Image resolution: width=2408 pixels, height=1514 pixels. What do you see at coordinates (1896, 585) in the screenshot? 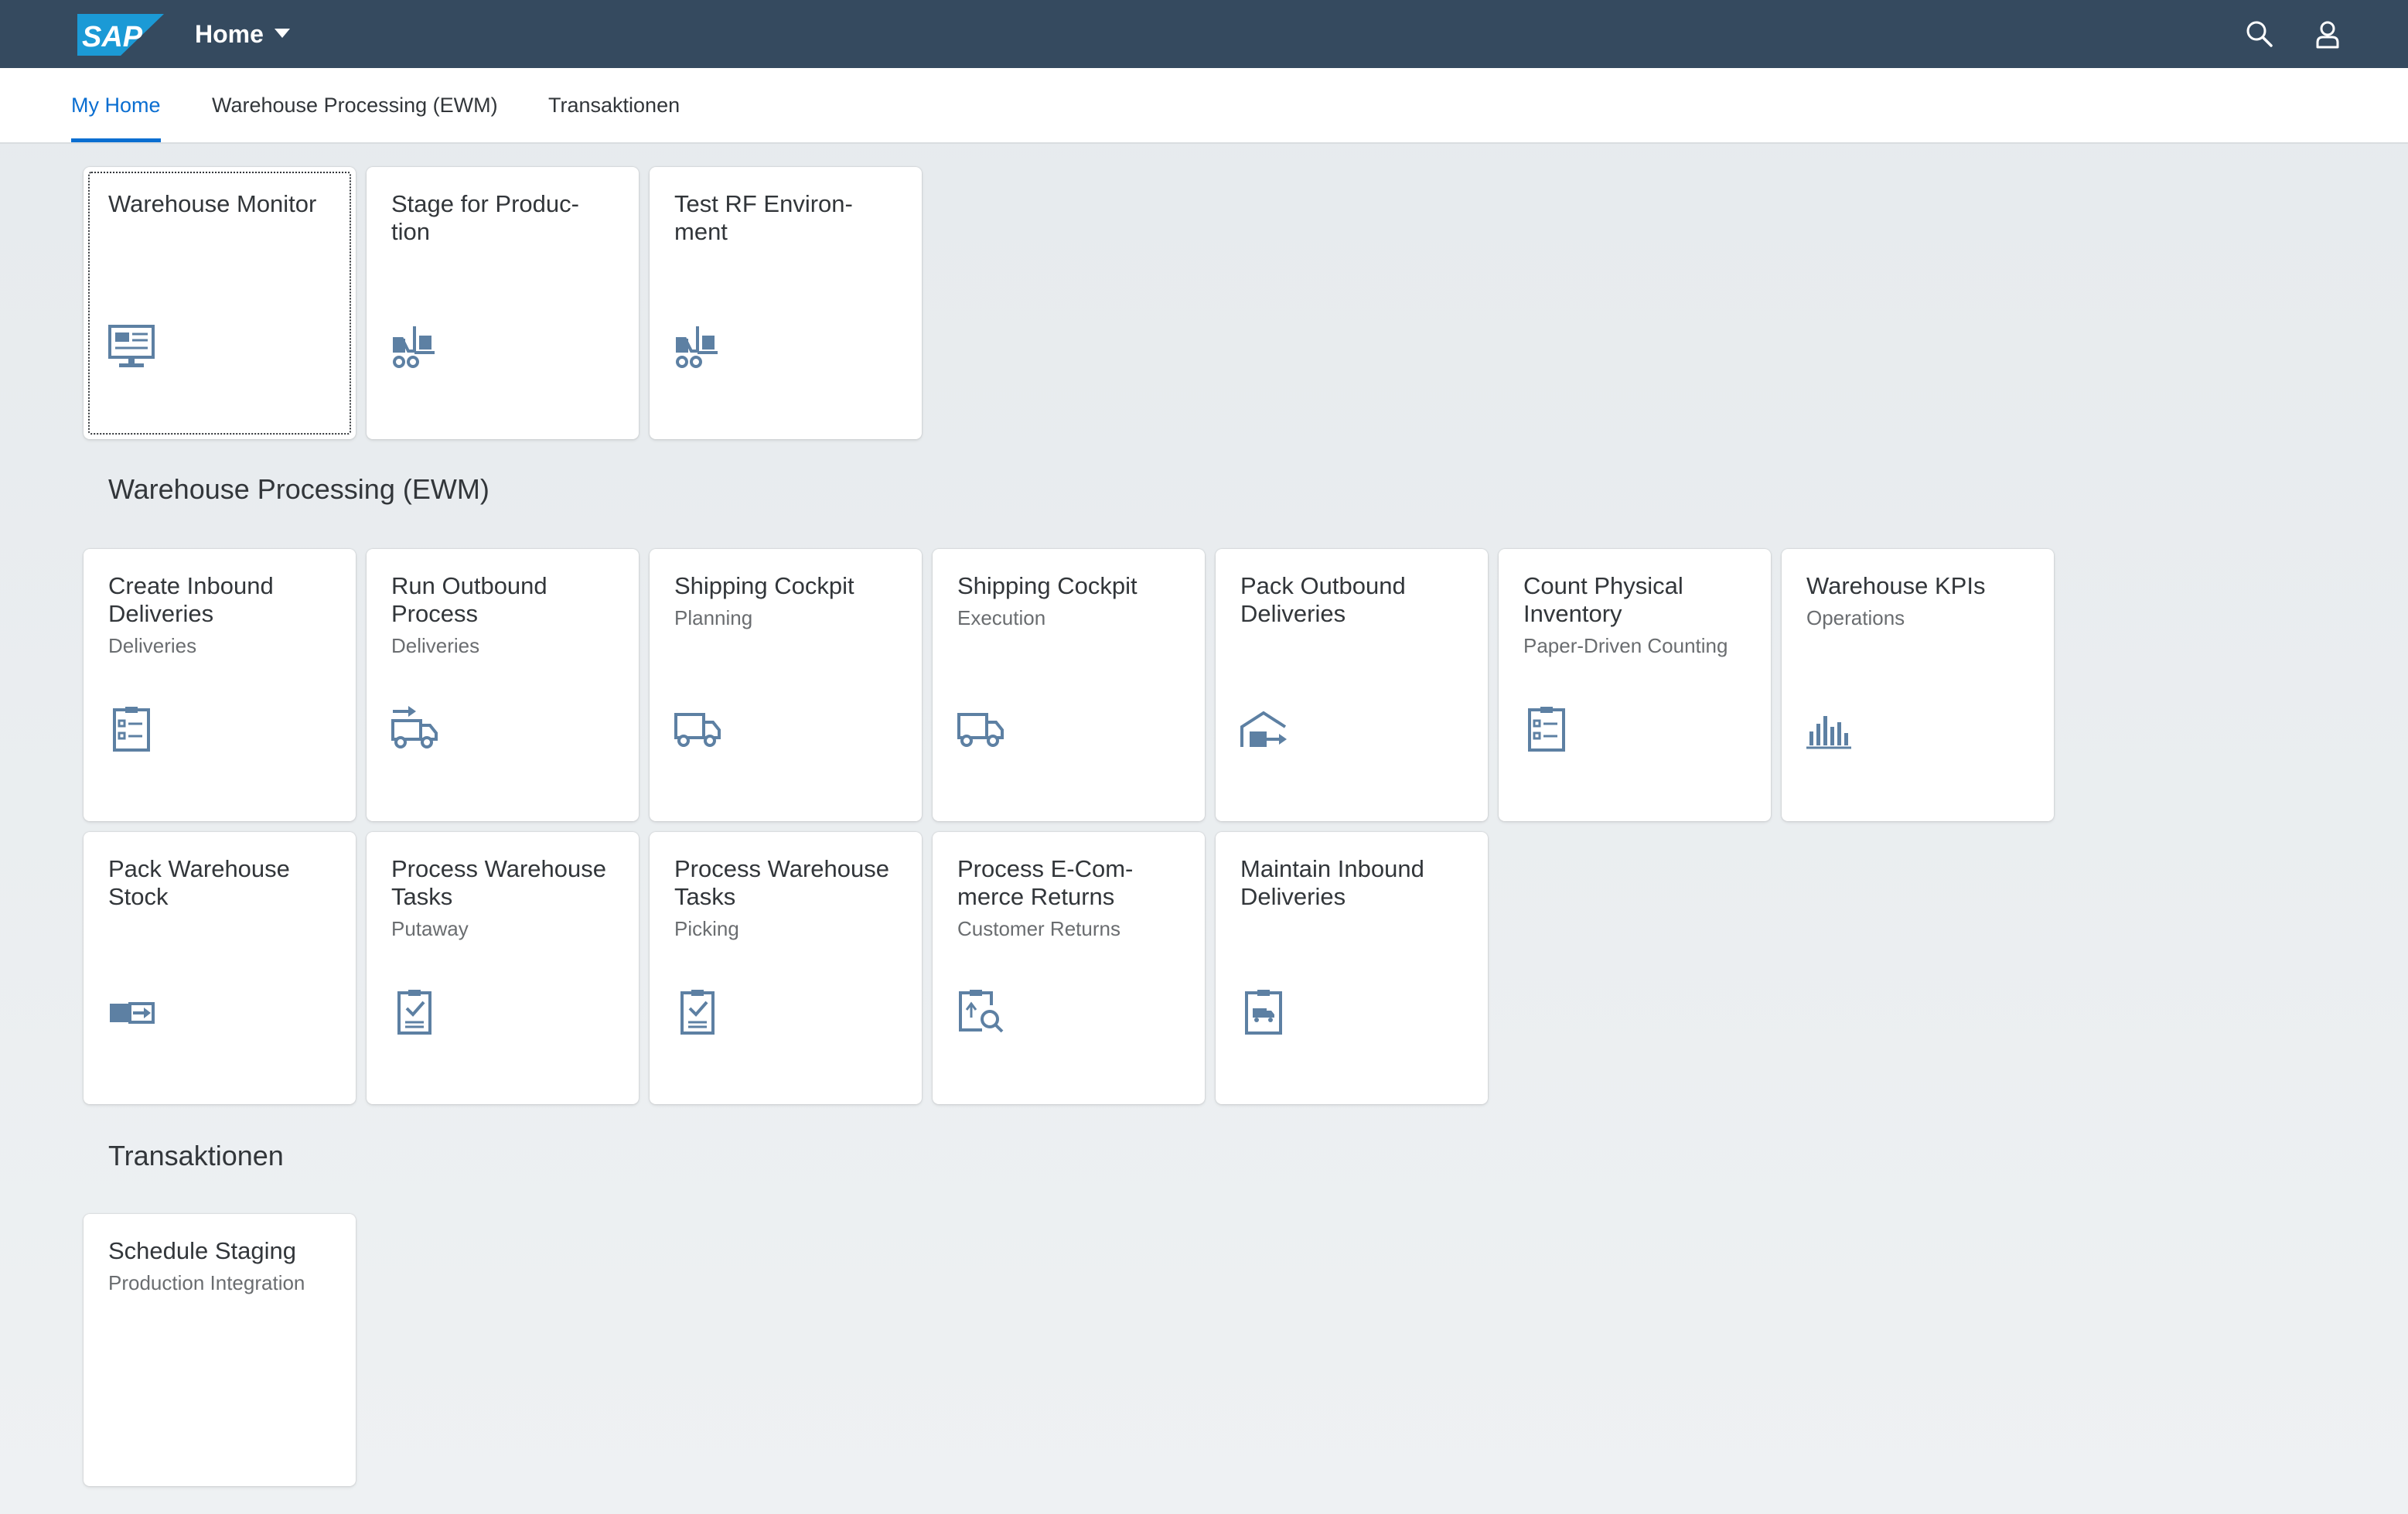
I see `tile-title: Warehouse KPIs` at bounding box center [1896, 585].